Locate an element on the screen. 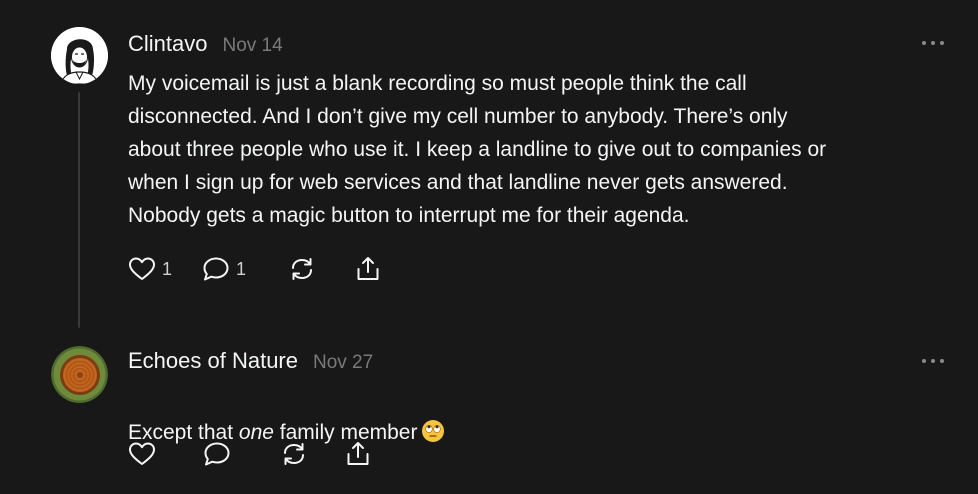 The image size is (978, 494). eye-roll-emoji-icon is located at coordinates (433, 431).